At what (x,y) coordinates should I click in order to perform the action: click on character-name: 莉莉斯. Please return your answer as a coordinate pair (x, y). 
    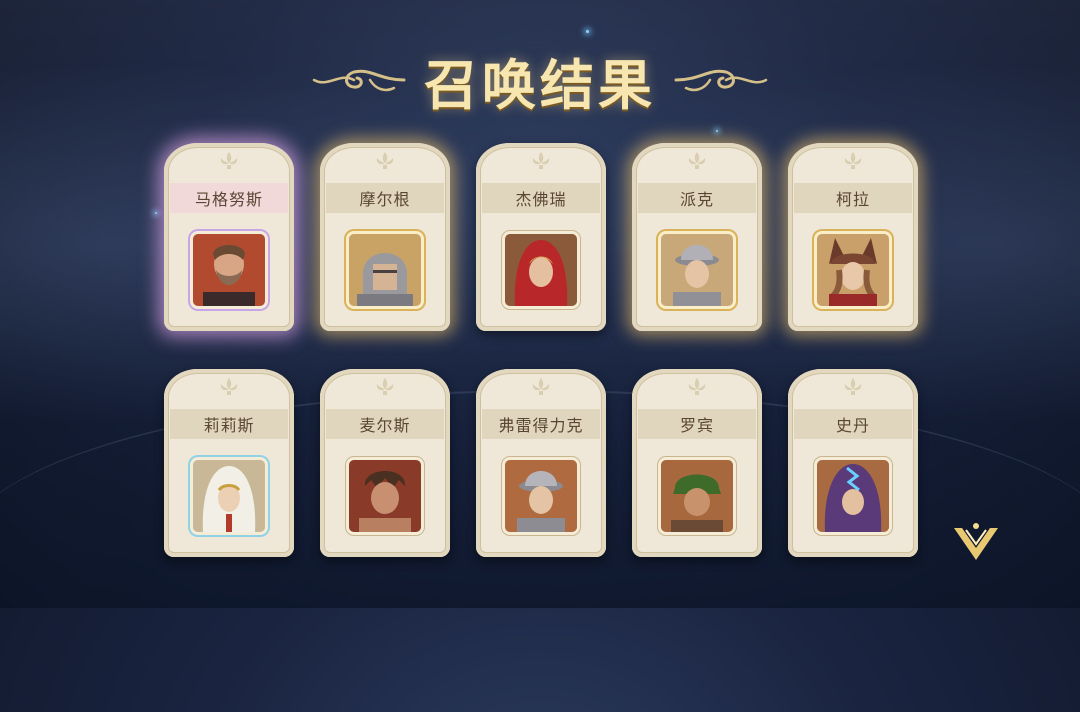
    Looking at the image, I should click on (229, 425).